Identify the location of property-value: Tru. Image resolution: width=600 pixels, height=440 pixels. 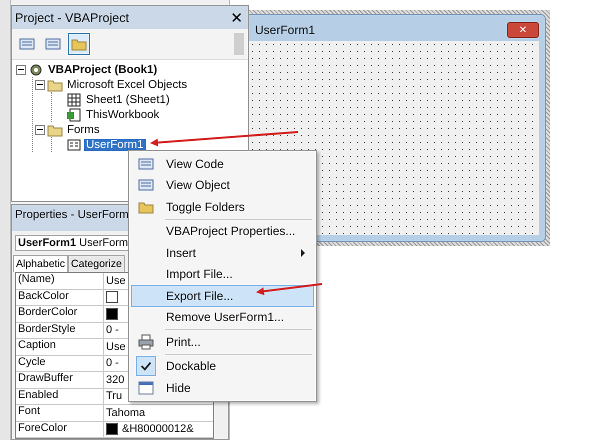
(114, 396).